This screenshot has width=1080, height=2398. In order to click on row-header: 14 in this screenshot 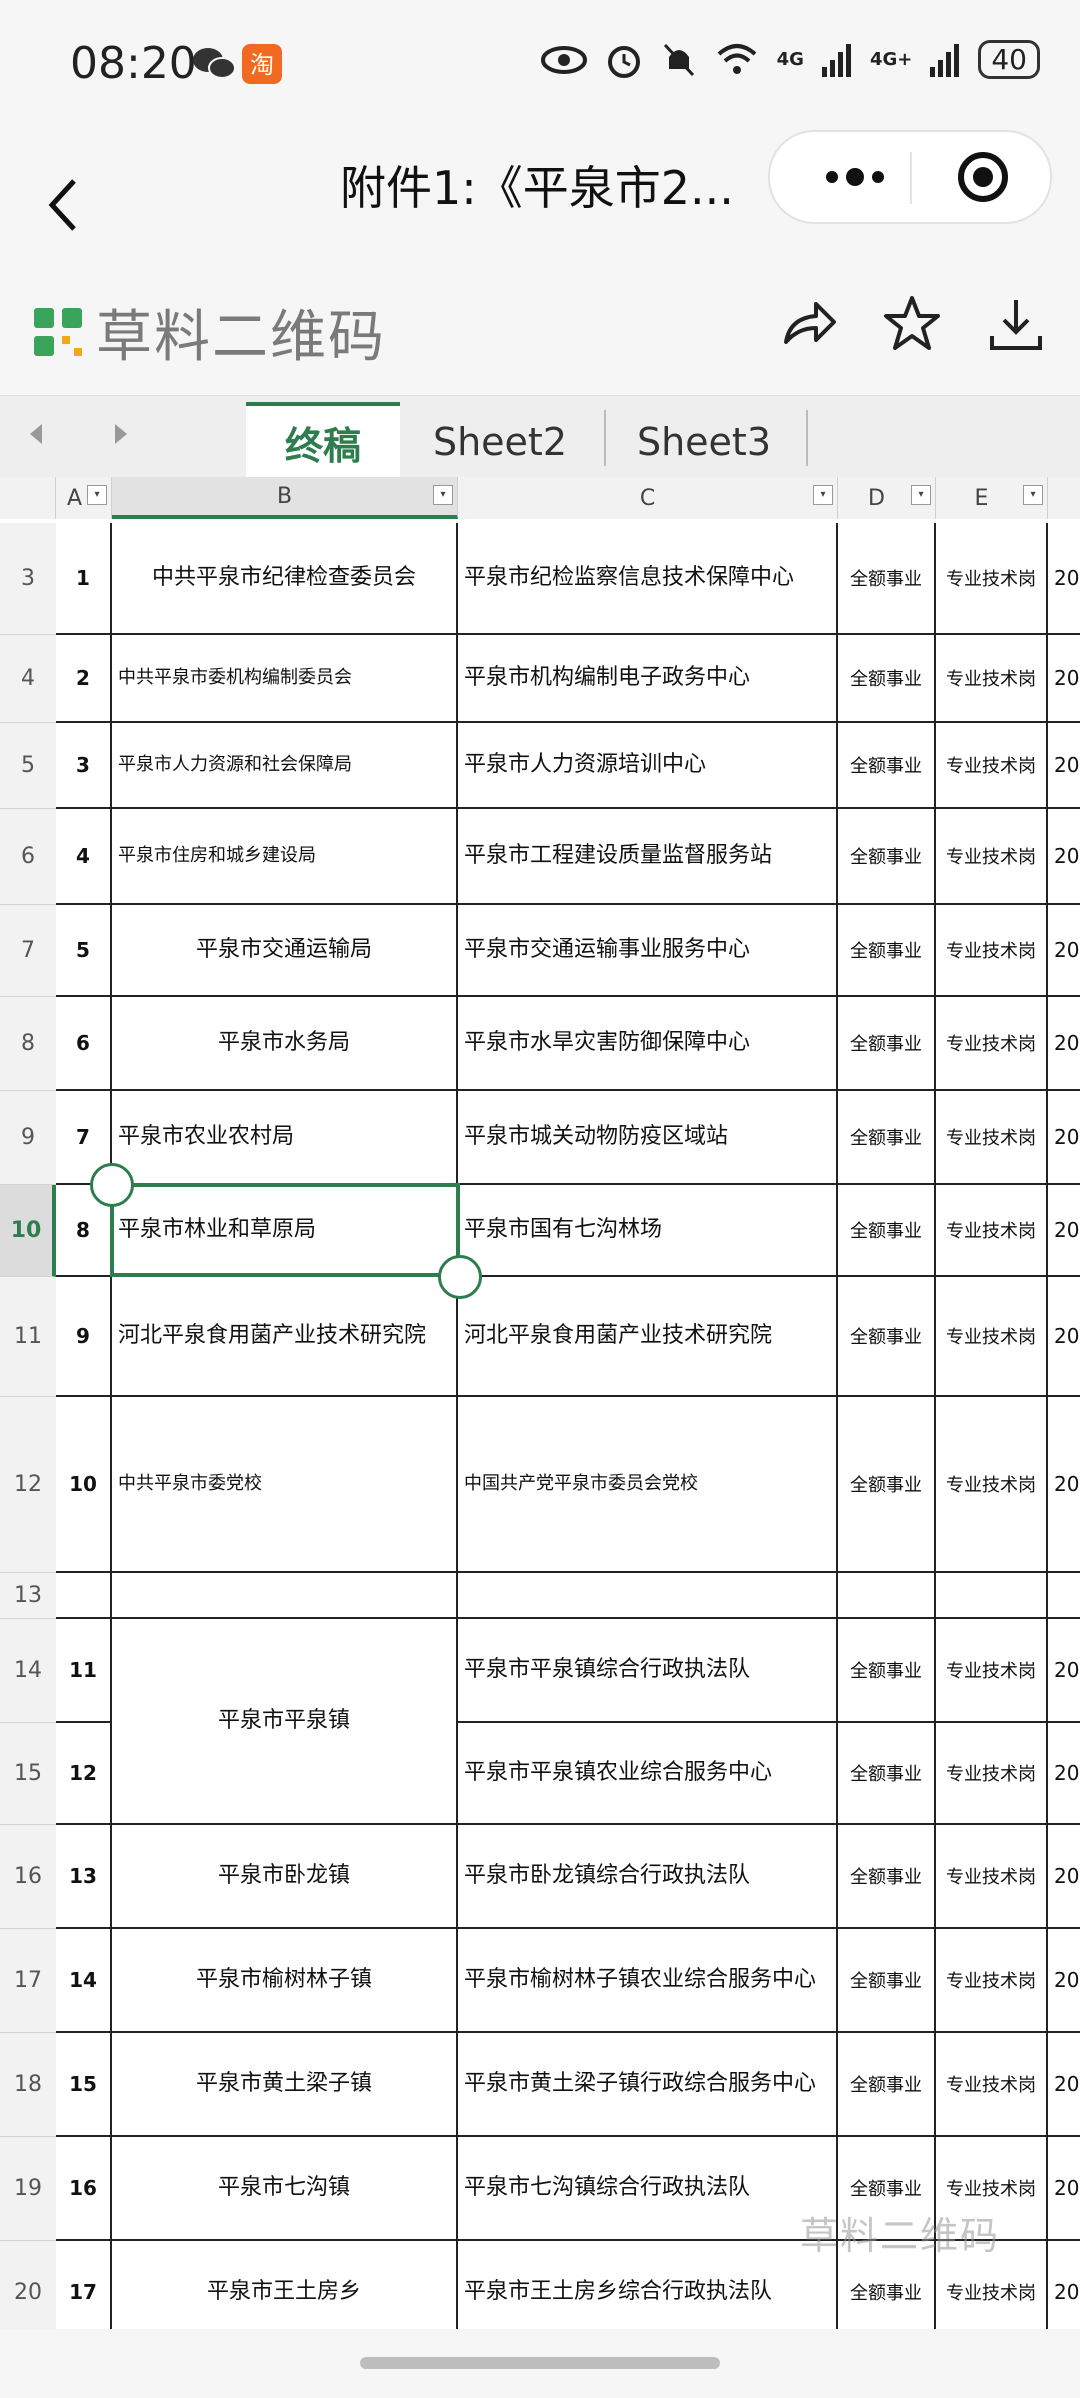, I will do `click(28, 1671)`.